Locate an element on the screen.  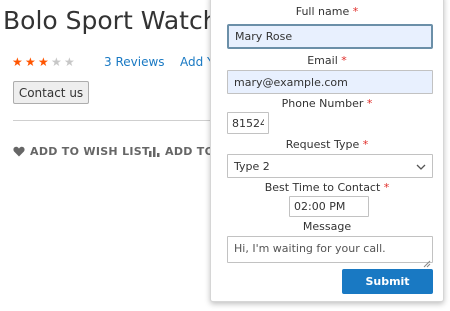
request-type-select: Type 2 is located at coordinates (330, 166).